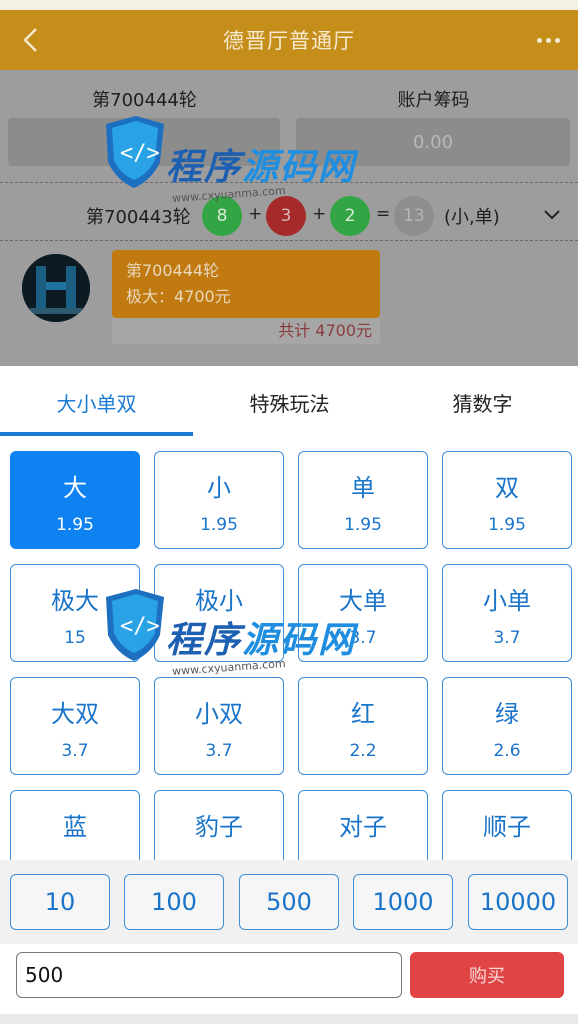 This screenshot has width=578, height=1024. I want to click on tab-big-small-odd-even: 大小单双, so click(96, 402).